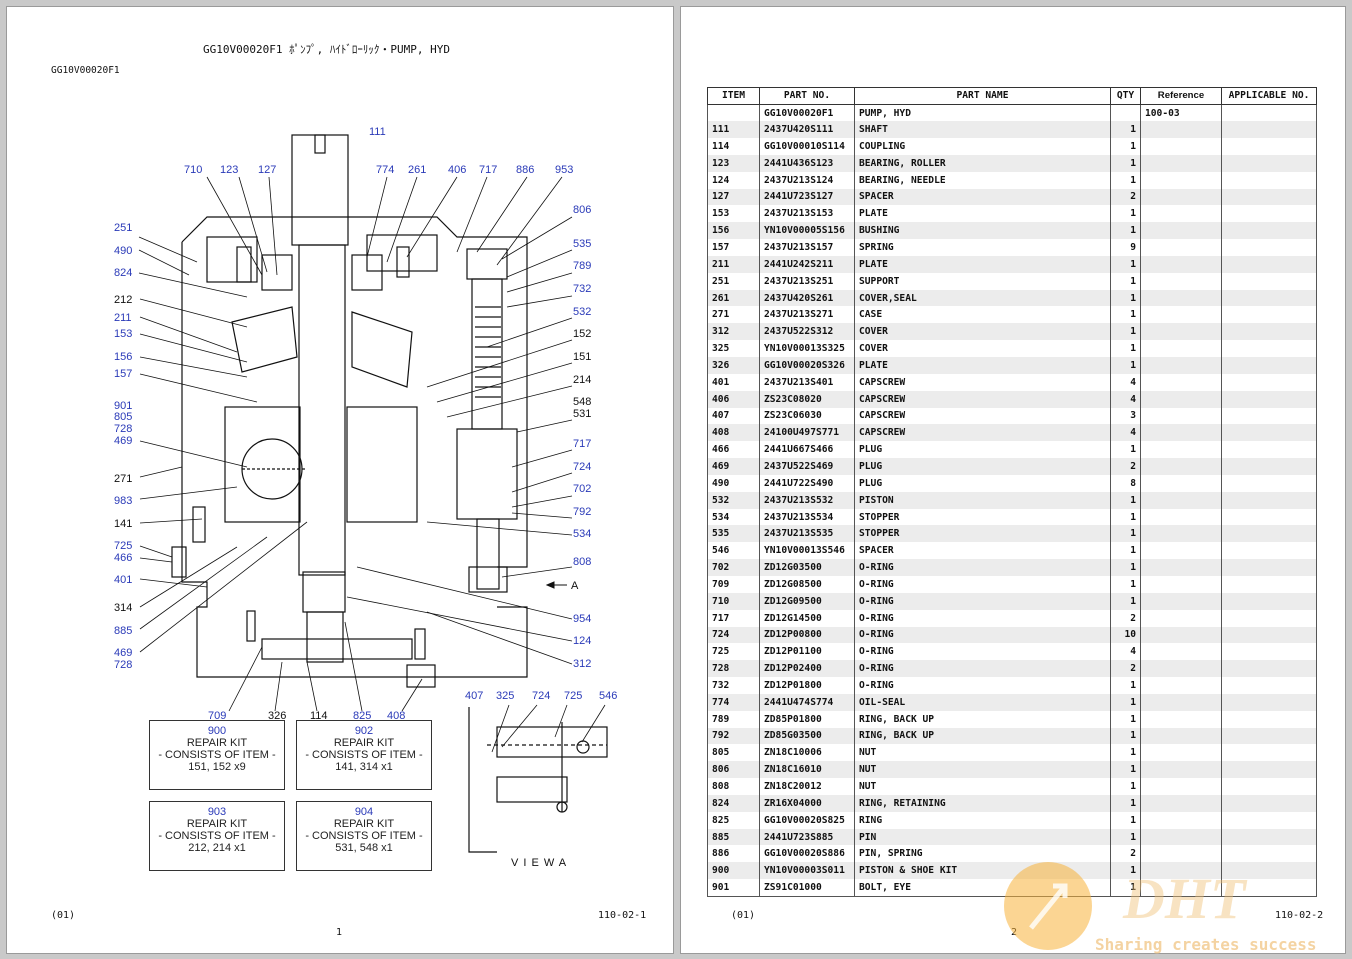  Describe the element at coordinates (807, 820) in the screenshot. I see `cell-part-no: GG10V00020S825` at that location.